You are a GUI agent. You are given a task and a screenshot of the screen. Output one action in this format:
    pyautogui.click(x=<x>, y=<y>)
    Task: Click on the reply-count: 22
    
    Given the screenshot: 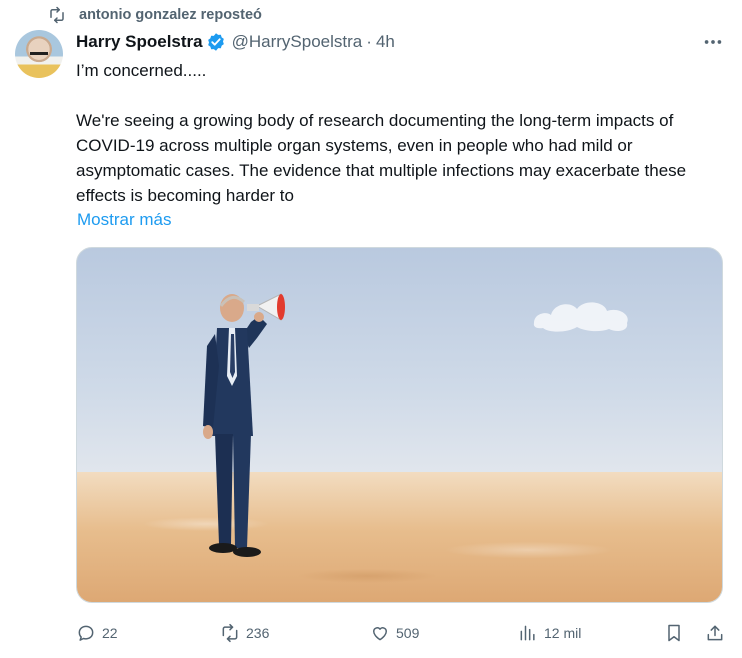 What is the action you would take?
    pyautogui.click(x=110, y=633)
    